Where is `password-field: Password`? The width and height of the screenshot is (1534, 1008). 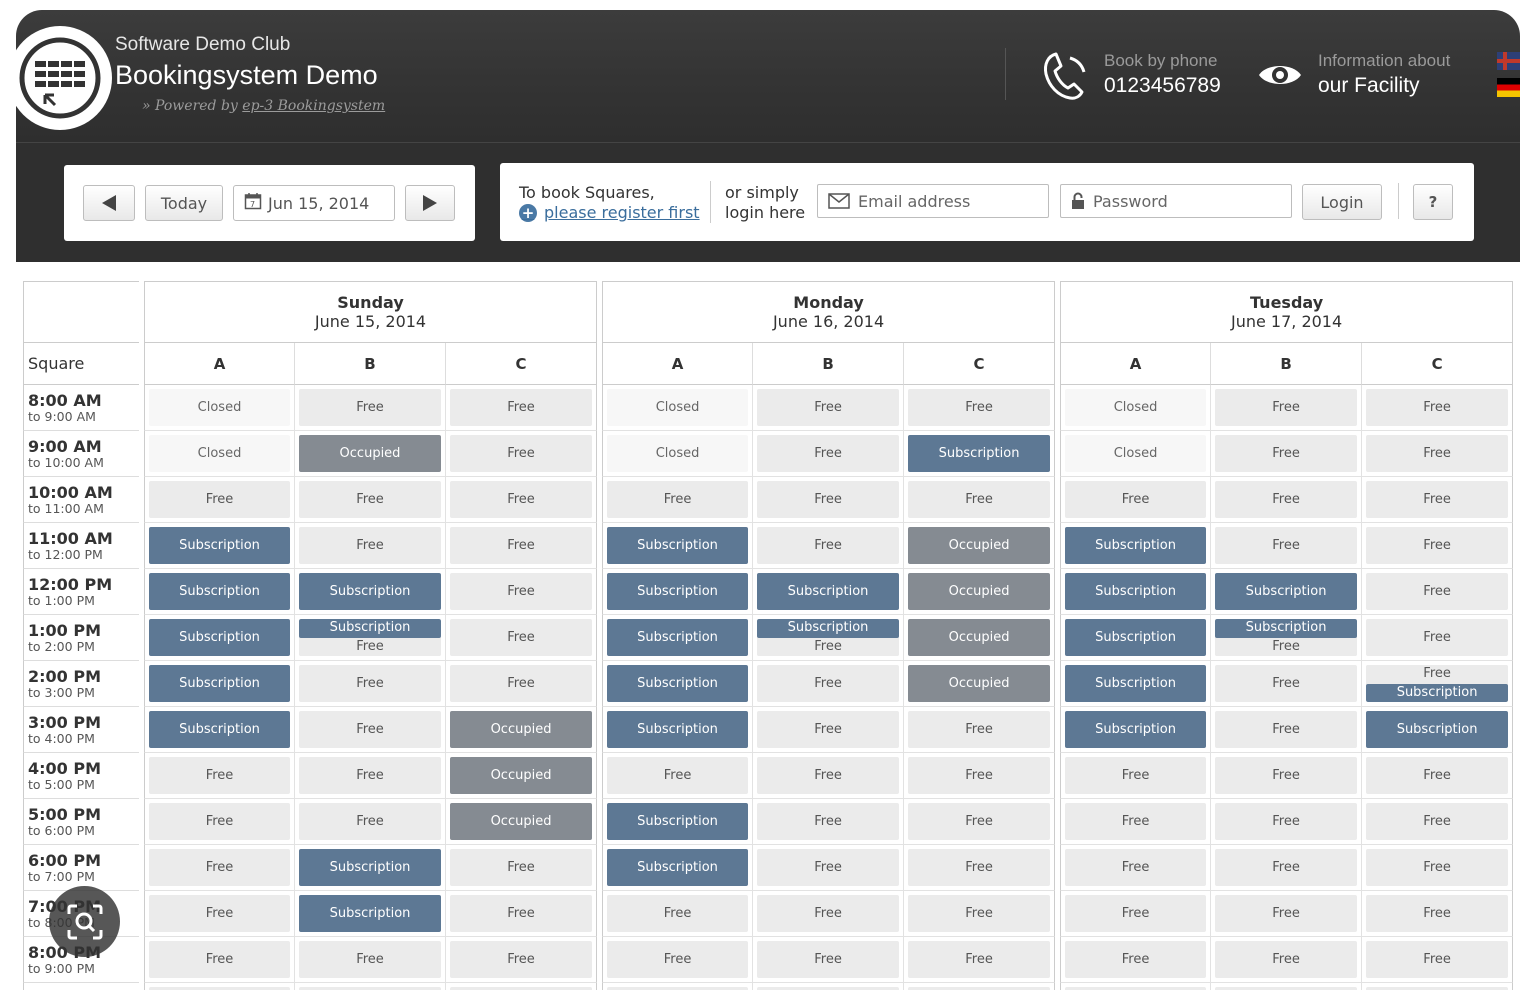
password-field: Password is located at coordinates (1176, 201).